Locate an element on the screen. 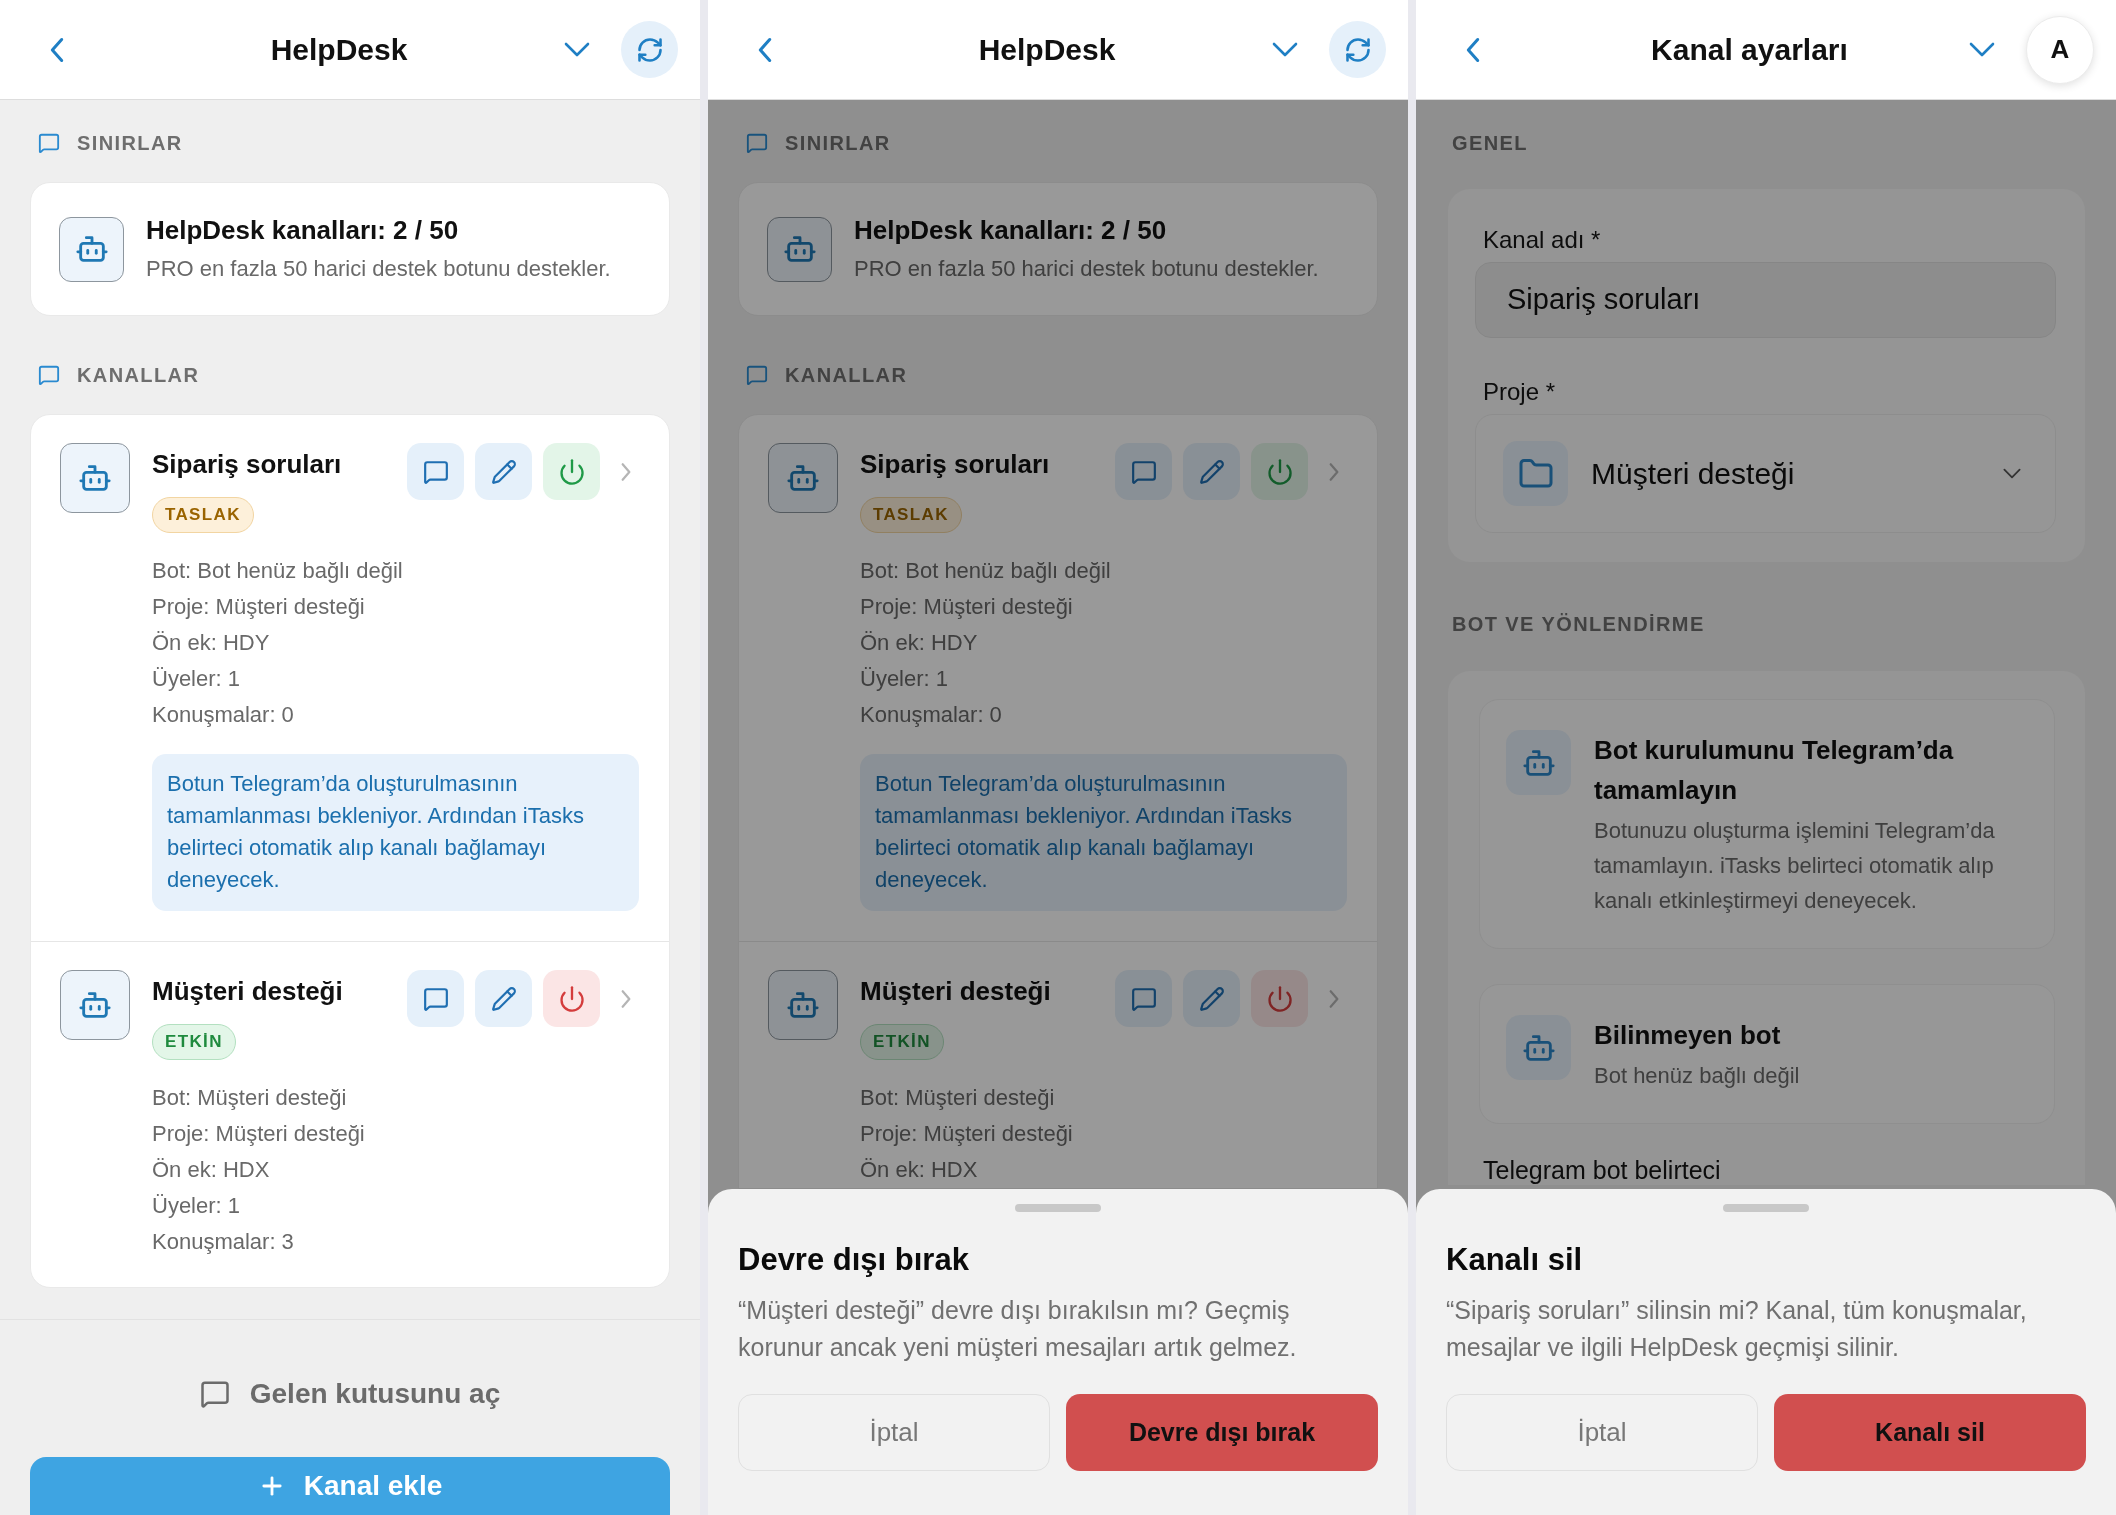 The image size is (2116, 1515). section-label: KANALLAR is located at coordinates (846, 375).